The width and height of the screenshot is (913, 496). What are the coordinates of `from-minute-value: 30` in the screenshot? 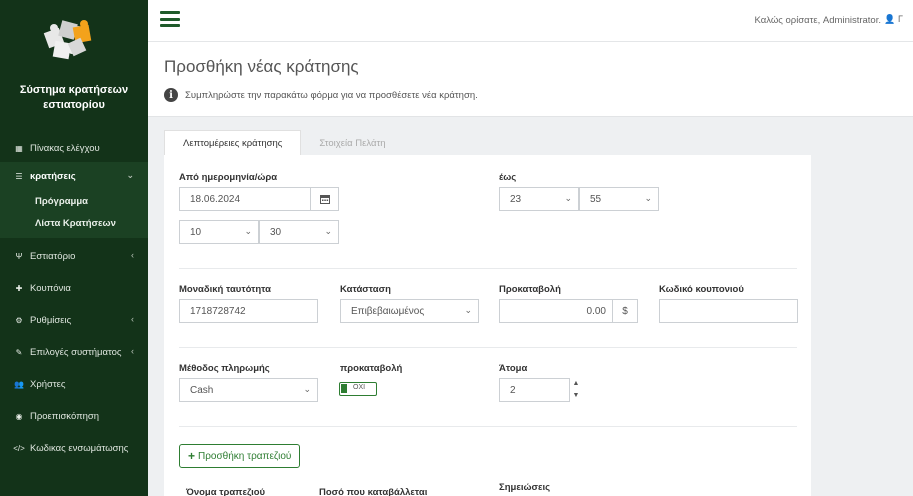 It's located at (276, 232).